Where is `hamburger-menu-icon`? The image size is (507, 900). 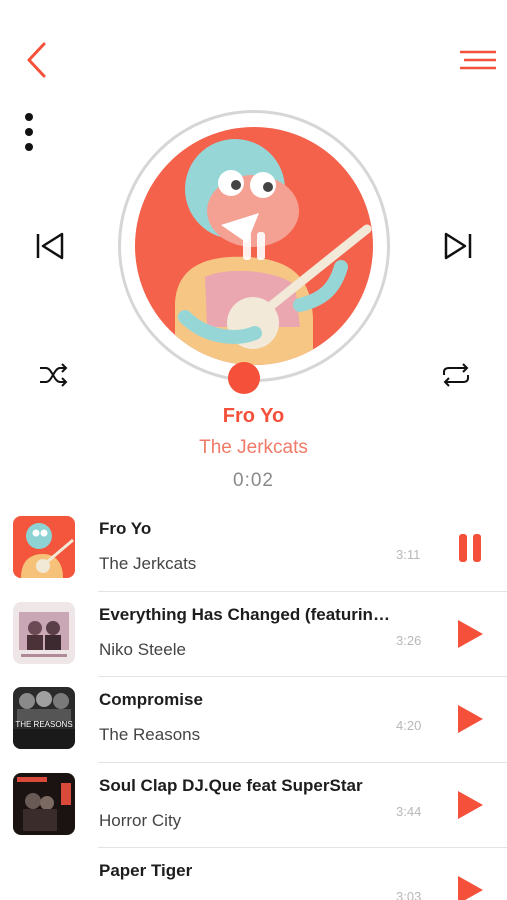
hamburger-menu-icon is located at coordinates (478, 60).